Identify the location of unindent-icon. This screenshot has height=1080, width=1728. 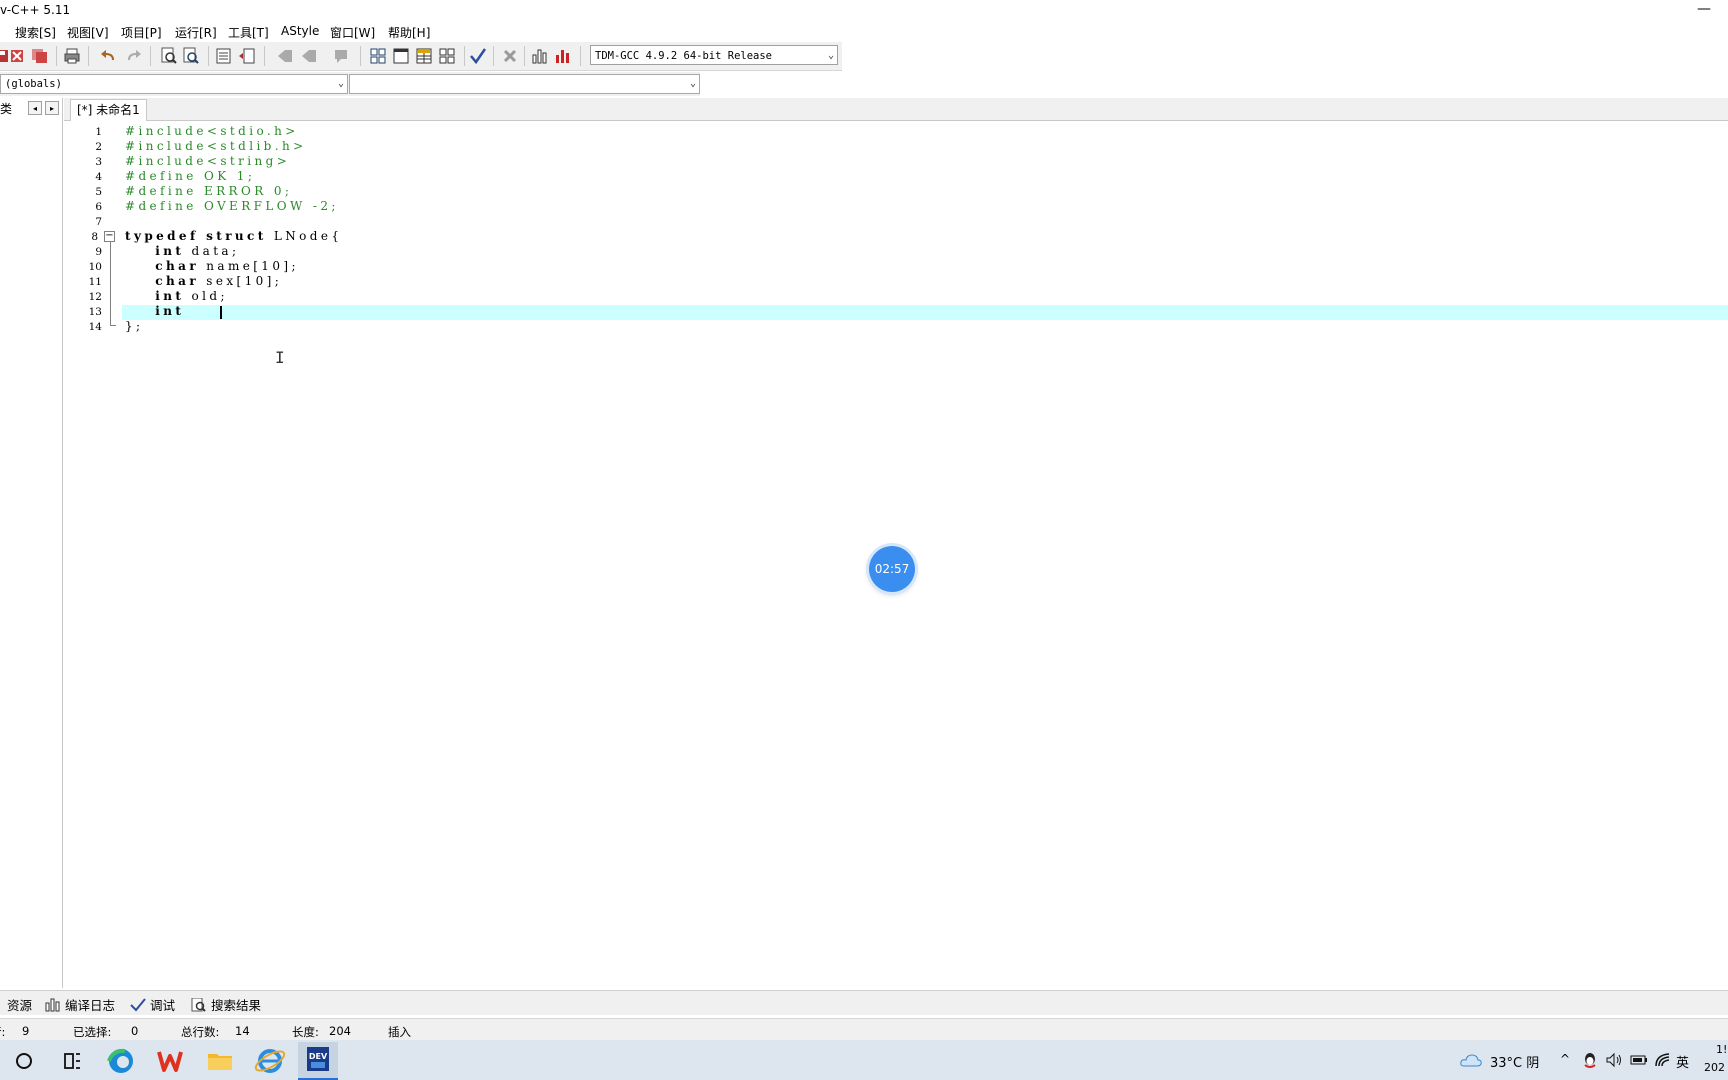
(247, 56).